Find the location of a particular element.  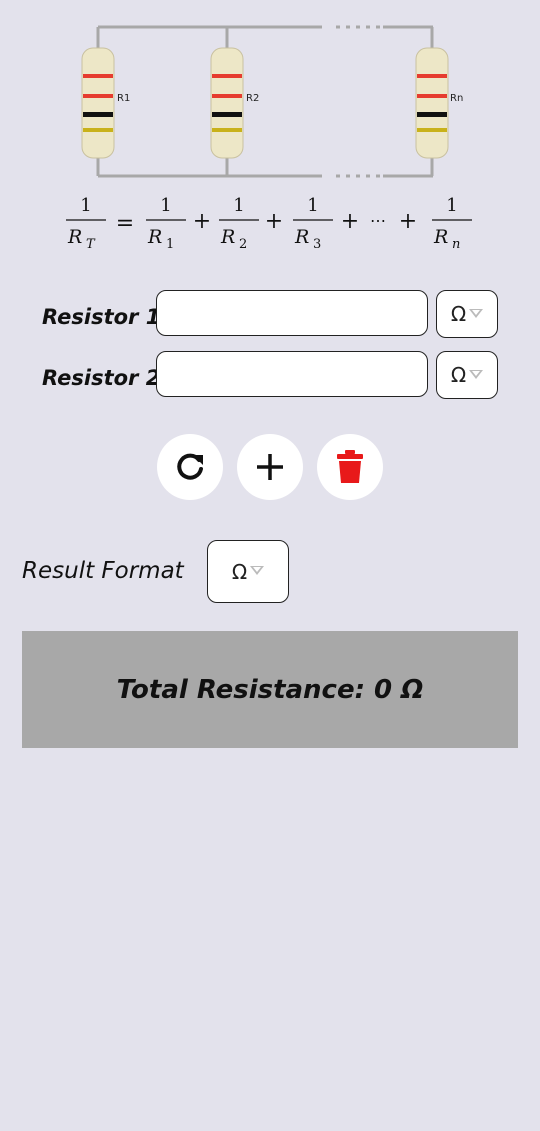

total-resistance-panel: Total Resistance: 0 Ω is located at coordinates (270, 689).